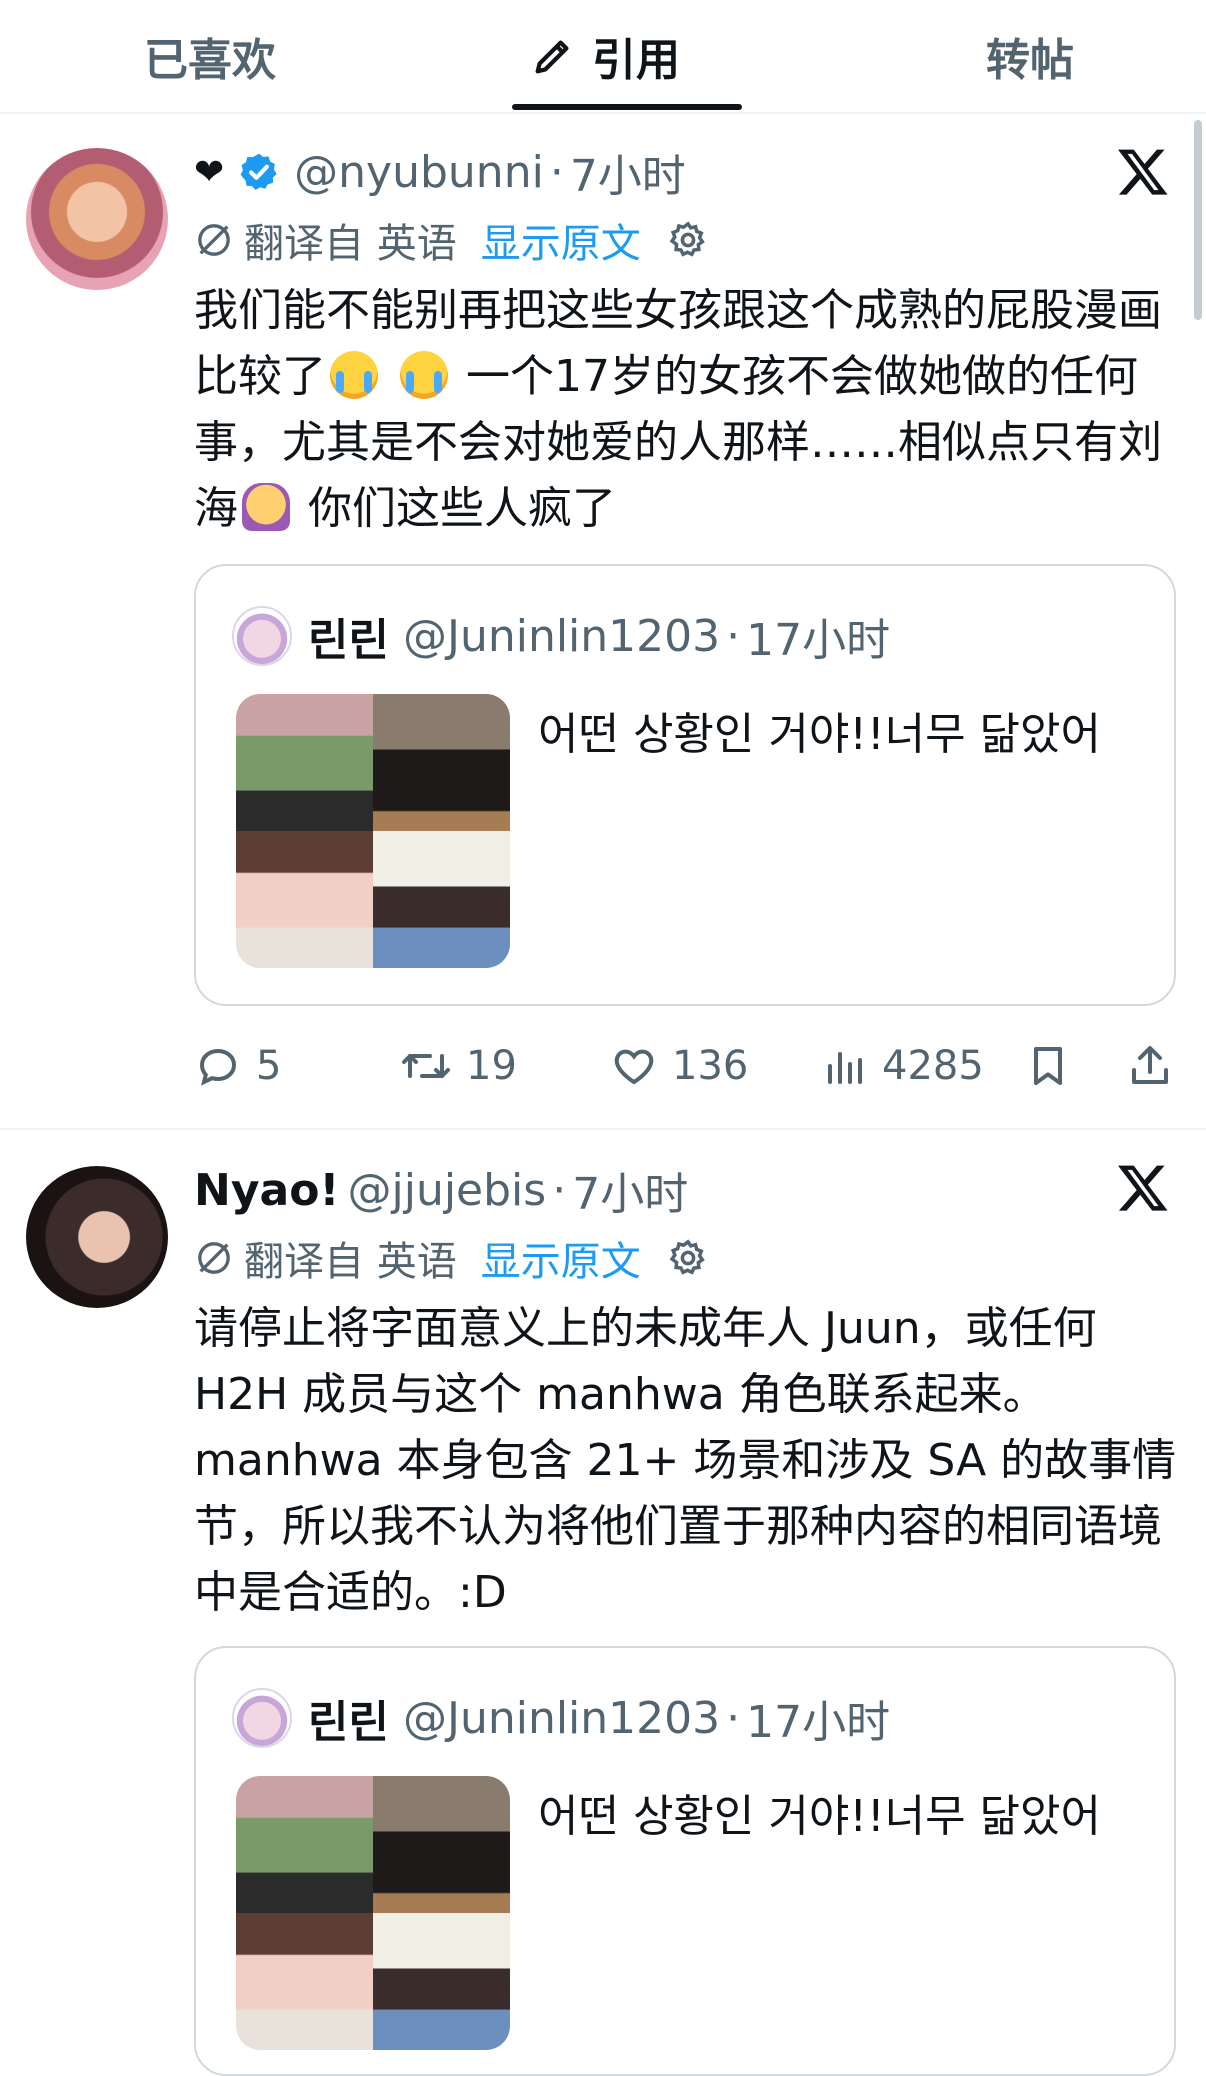  What do you see at coordinates (692, 1190) in the screenshot?
I see `tweet-header: Nyao! @jjujebis · 7小时` at bounding box center [692, 1190].